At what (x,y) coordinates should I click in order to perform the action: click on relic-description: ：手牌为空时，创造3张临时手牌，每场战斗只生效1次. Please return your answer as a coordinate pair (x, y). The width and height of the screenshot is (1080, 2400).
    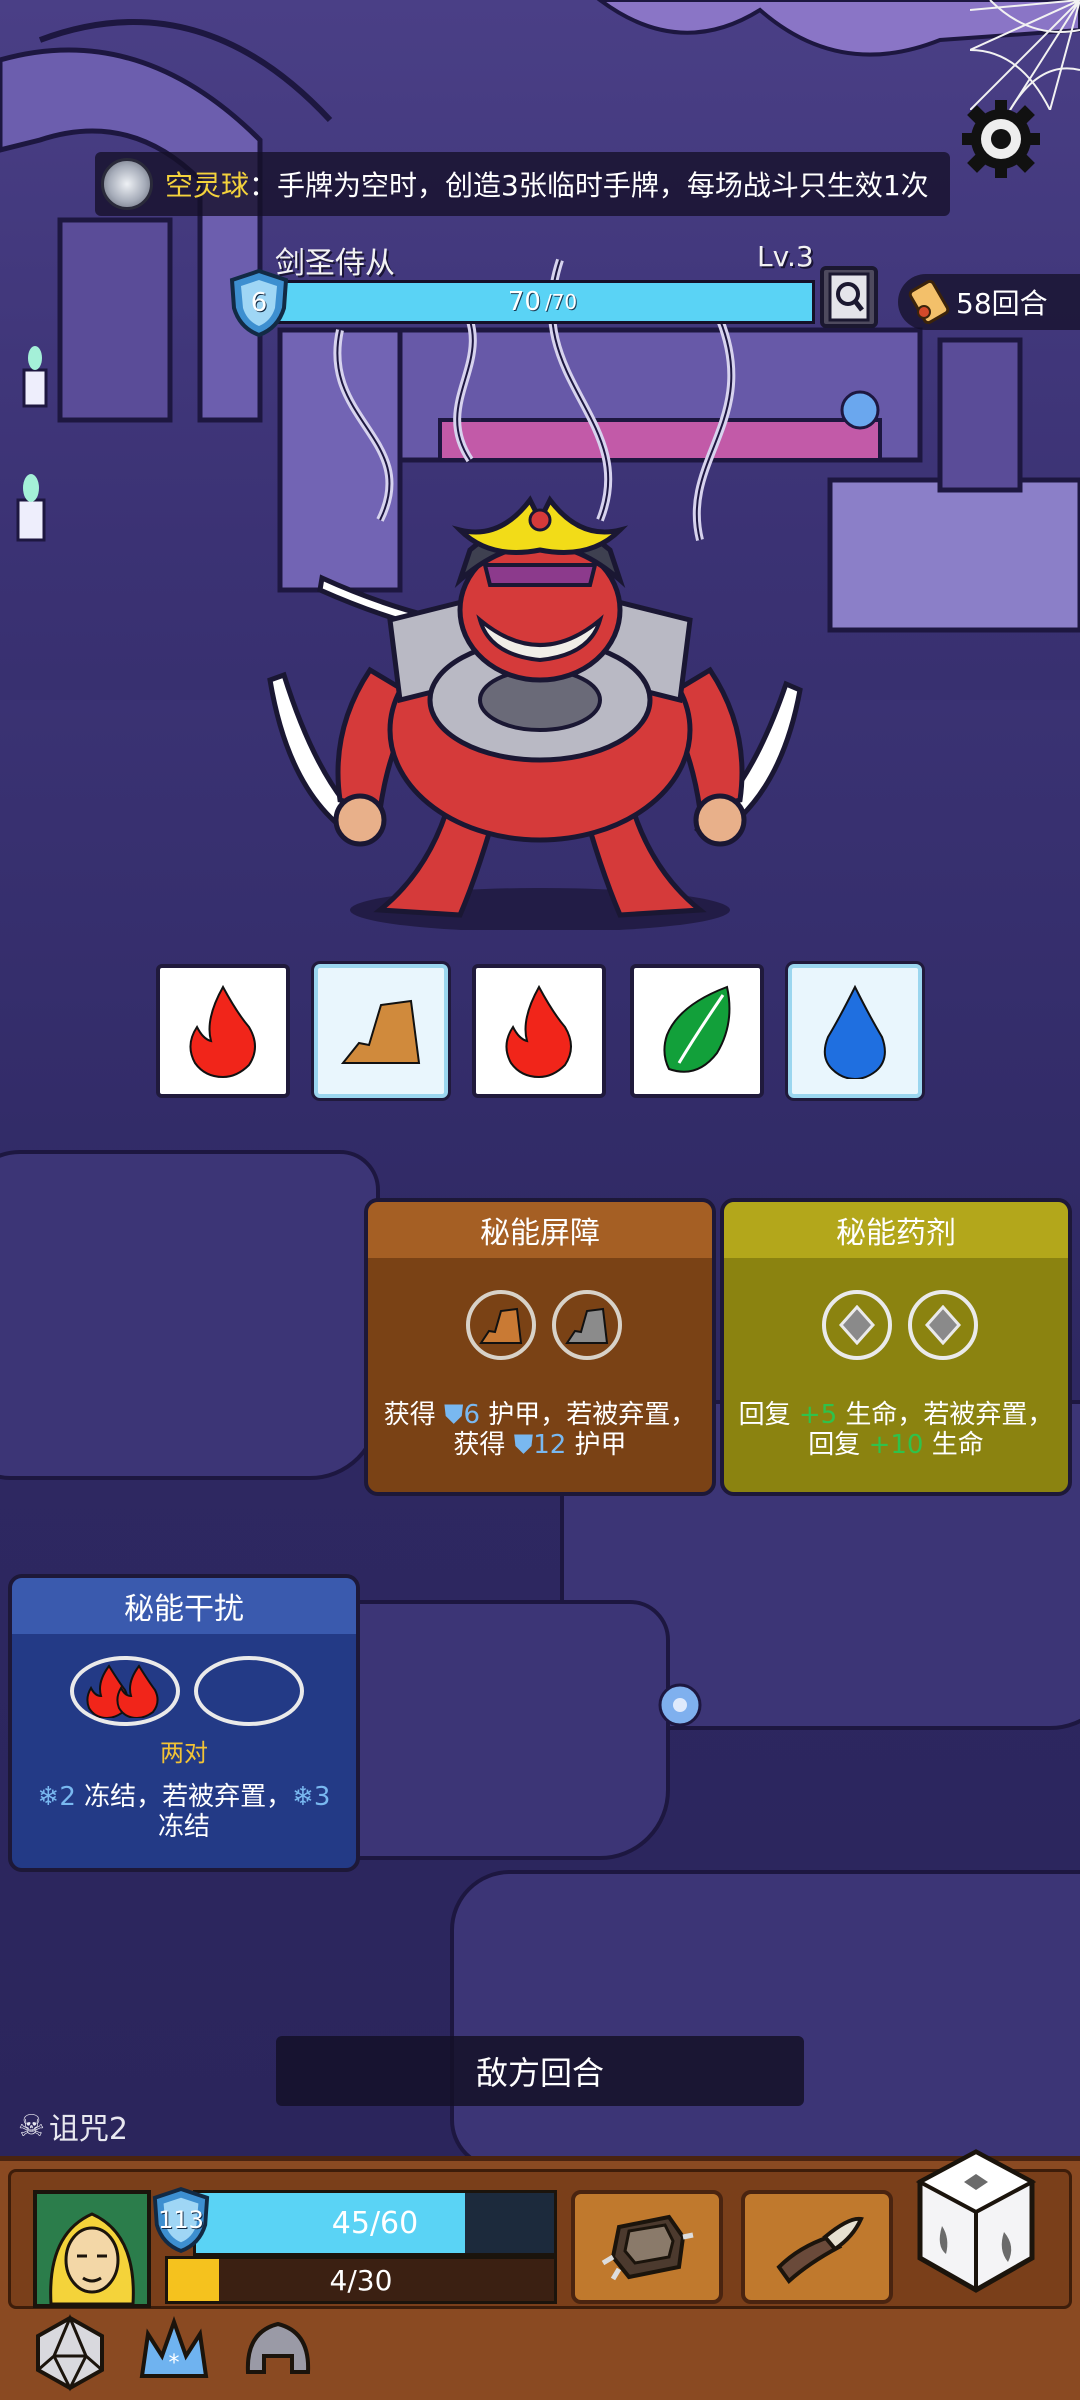
    Looking at the image, I should click on (589, 185).